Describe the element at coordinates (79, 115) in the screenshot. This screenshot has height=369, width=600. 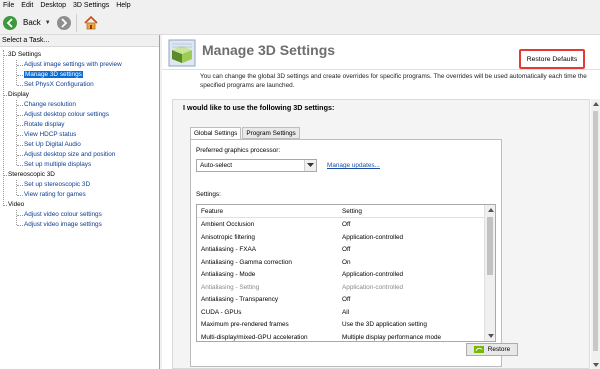
I see `task-adjust-desktop-colour: Adjust desktop colour settings` at that location.